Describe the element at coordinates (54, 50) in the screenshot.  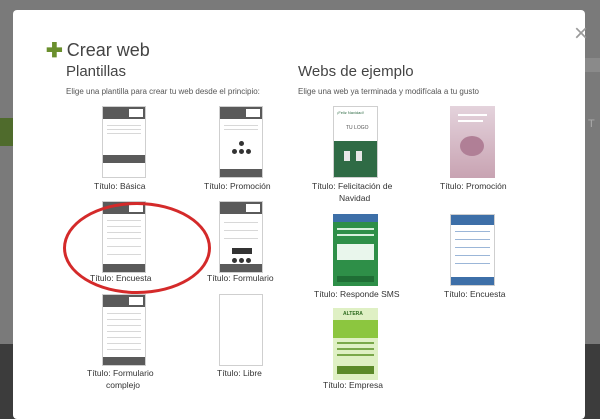
I see `plus-icon: ✚` at that location.